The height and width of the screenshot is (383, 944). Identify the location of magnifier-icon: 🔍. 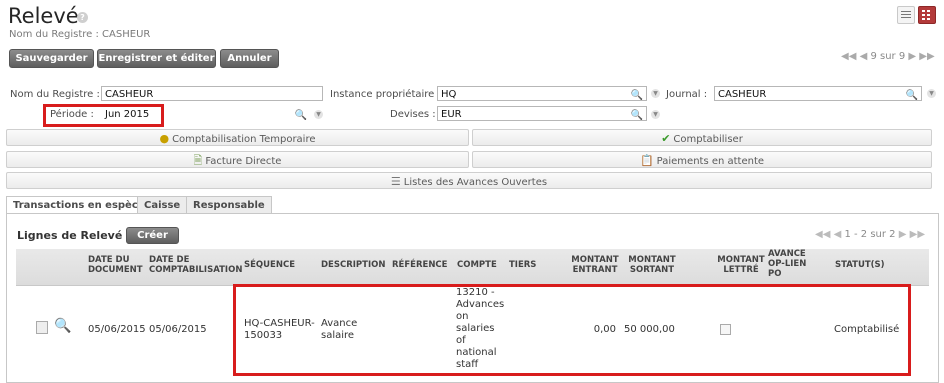
(62, 326).